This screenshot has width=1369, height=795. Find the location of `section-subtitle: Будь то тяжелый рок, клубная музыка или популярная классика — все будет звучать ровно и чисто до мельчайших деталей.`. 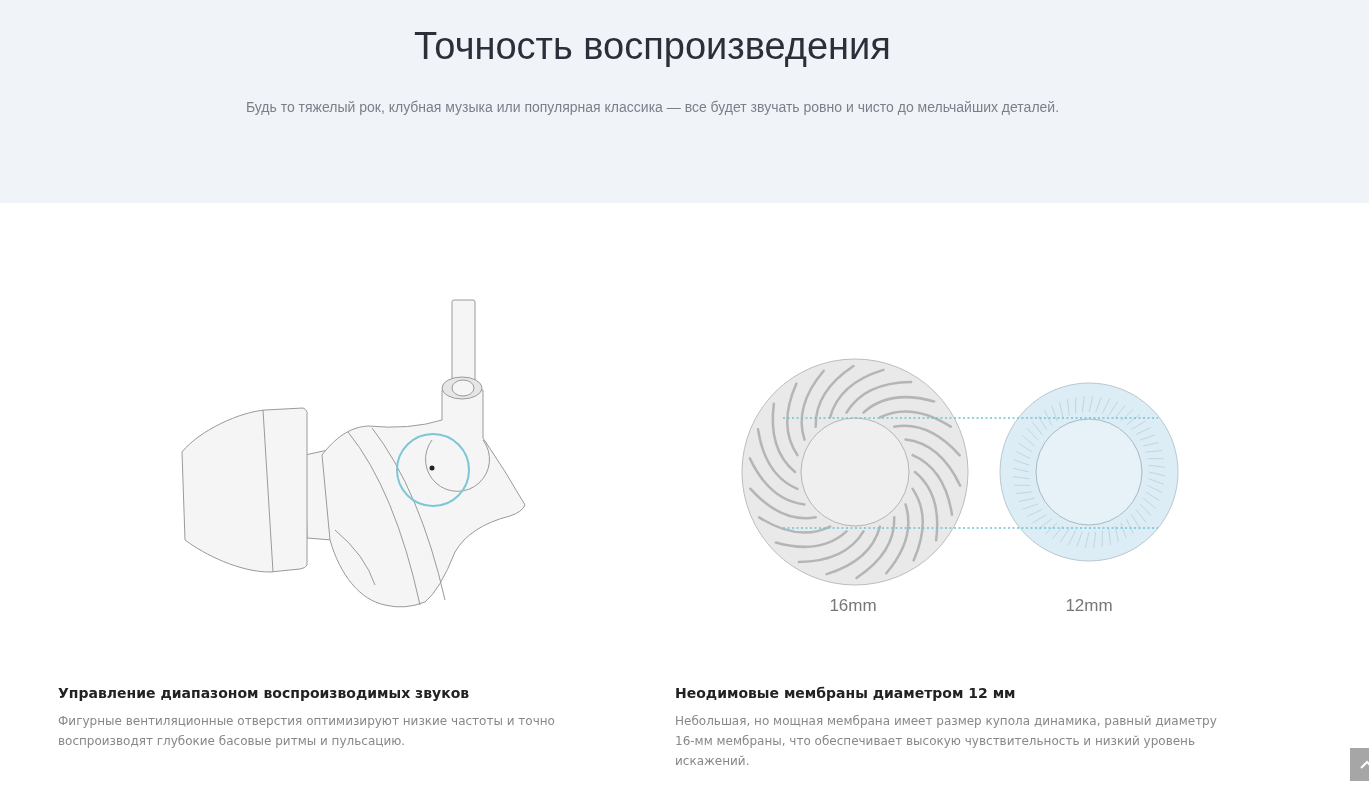

section-subtitle: Будь то тяжелый рок, клубная музыка или популярная классика — все будет звучать ровно и чисто до мельчайших деталей. is located at coordinates (652, 107).